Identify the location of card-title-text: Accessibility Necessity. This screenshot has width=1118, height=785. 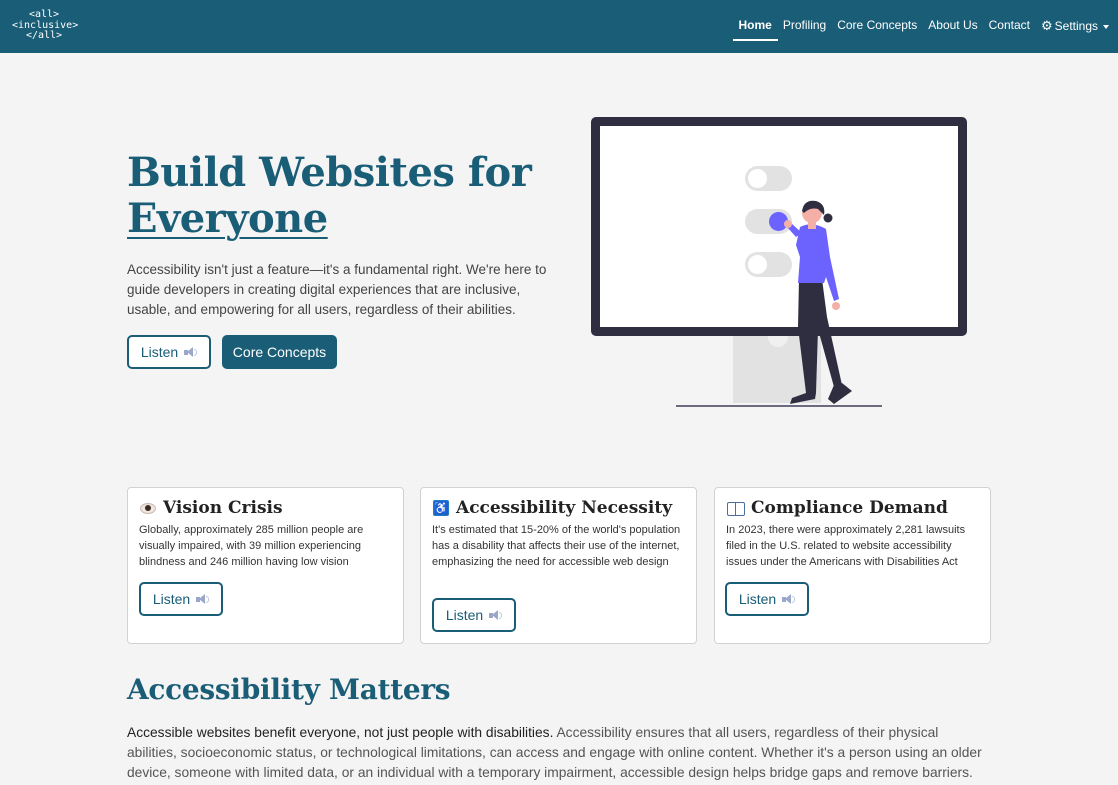
(564, 508).